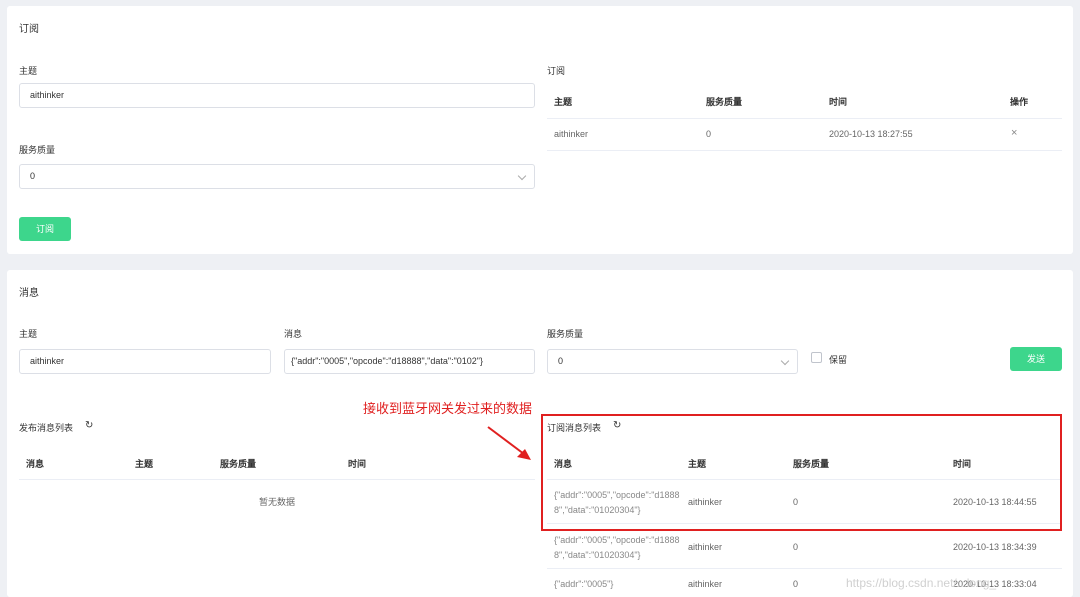 The height and width of the screenshot is (597, 1080). Describe the element at coordinates (804, 118) in the screenshot. I see `subscriptions-header-divider` at that location.